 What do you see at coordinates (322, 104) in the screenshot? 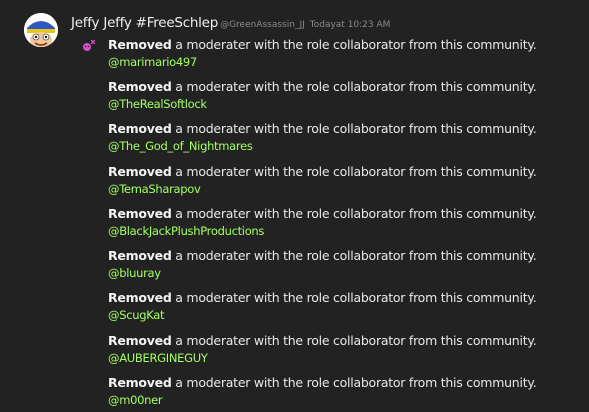
I see `entry-username-link: @TheRealSoftlock` at bounding box center [322, 104].